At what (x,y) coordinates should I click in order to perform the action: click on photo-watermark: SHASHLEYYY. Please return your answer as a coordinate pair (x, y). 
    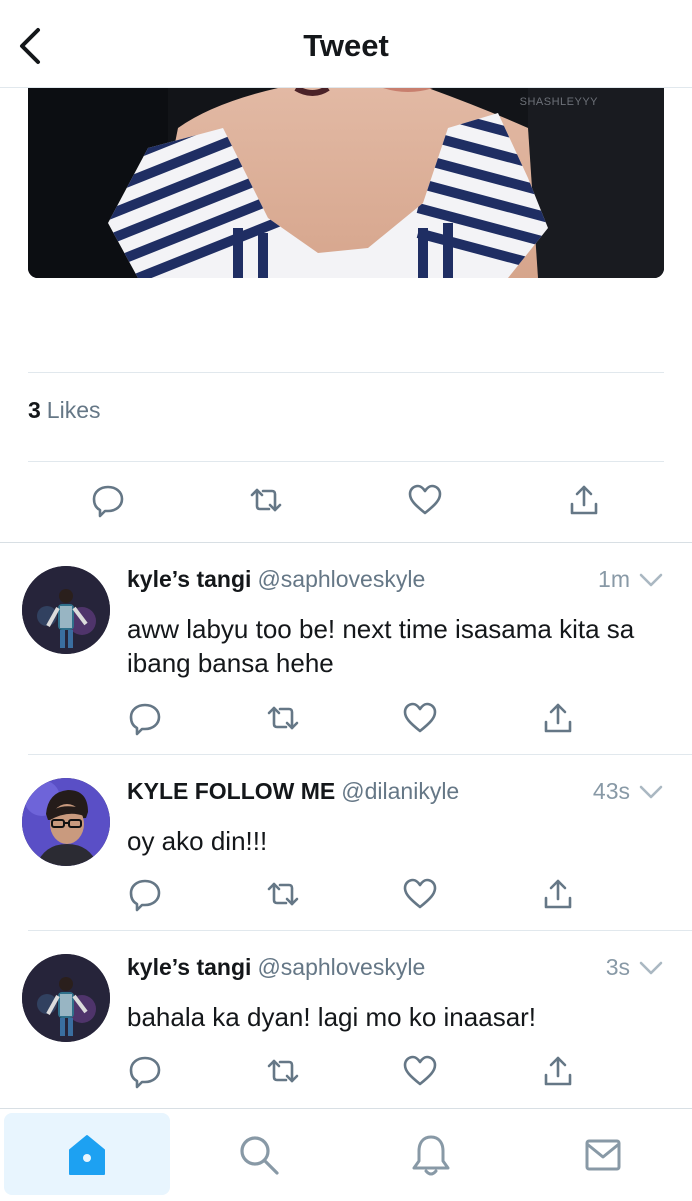
    Looking at the image, I should click on (558, 102).